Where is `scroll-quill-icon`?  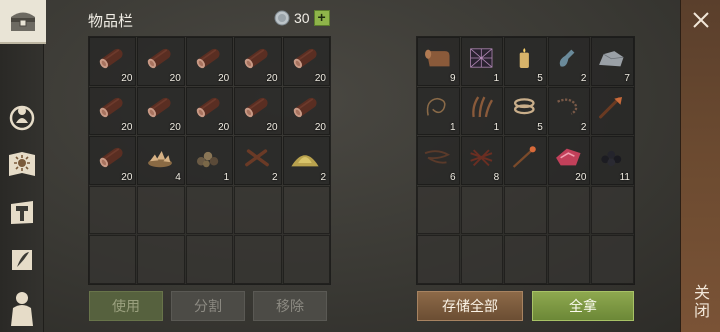
scroll-quill-icon is located at coordinates (22, 260).